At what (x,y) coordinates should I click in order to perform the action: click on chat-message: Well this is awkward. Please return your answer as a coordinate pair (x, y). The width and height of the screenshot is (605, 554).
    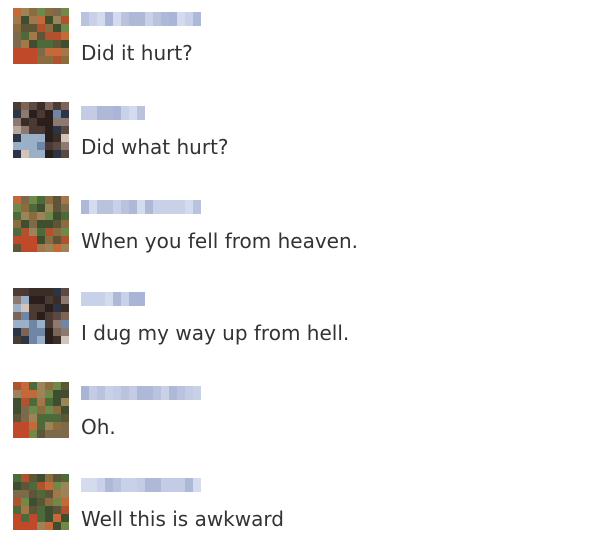
    Looking at the image, I should click on (302, 509).